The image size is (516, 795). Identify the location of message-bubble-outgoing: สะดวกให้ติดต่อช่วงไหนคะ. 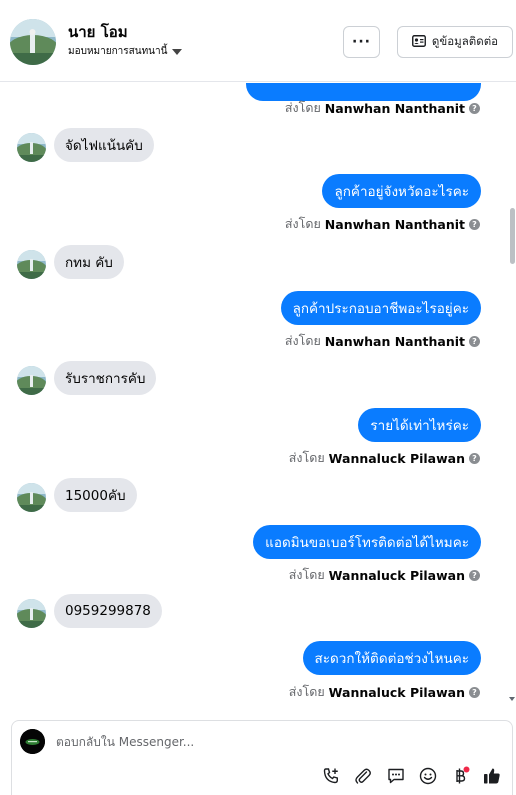
(391, 658).